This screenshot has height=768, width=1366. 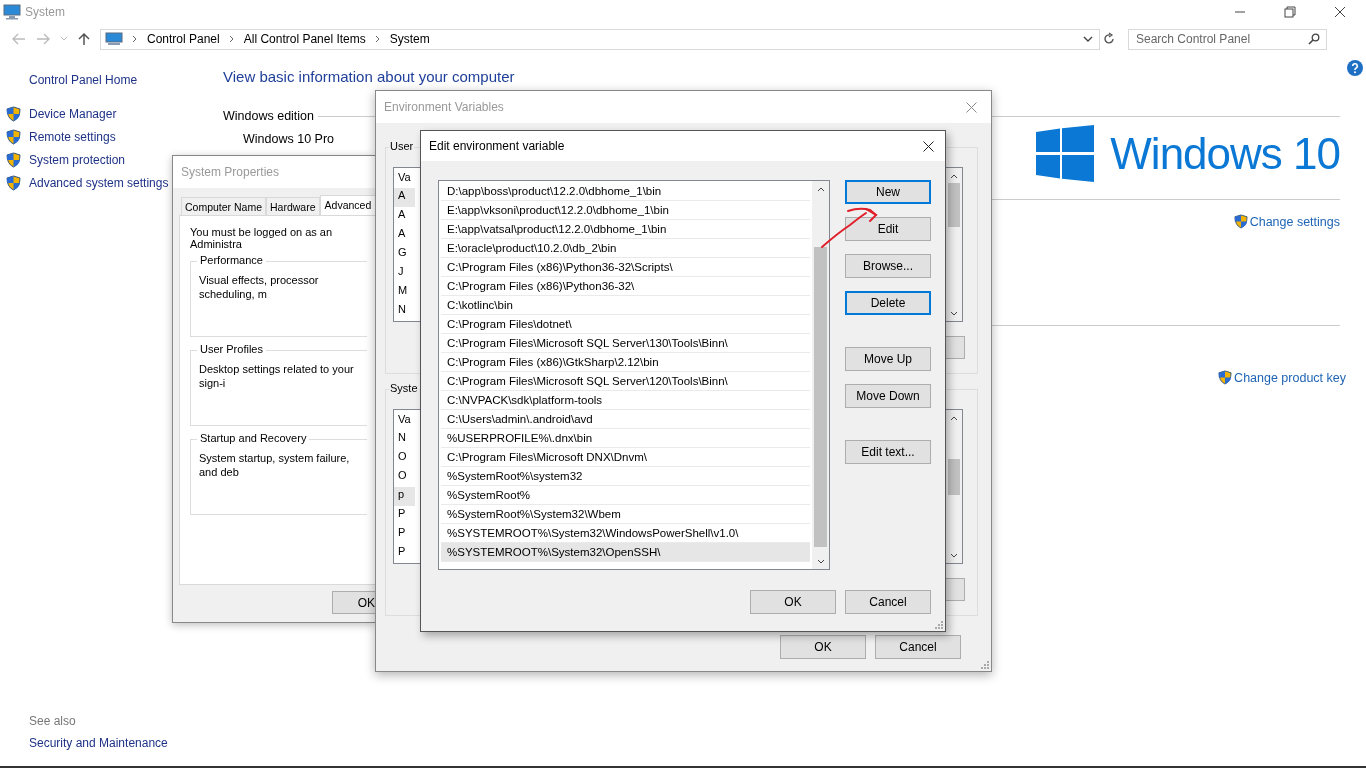 I want to click on path-entry: %SystemRoot%\system32, so click(x=625, y=476).